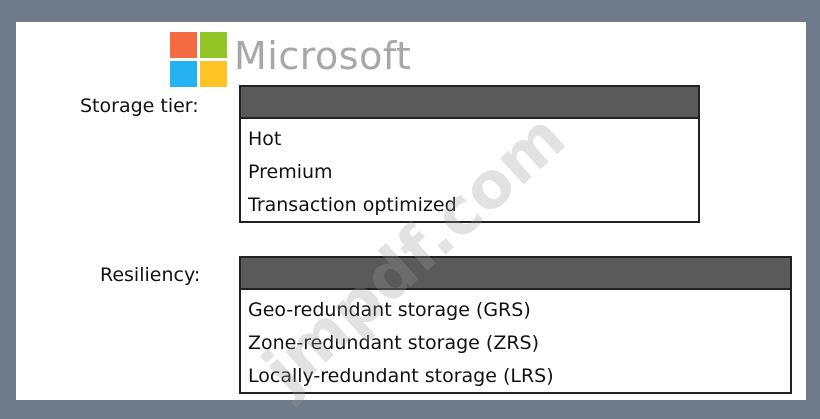 Image resolution: width=820 pixels, height=419 pixels. Describe the element at coordinates (213, 74) in the screenshot. I see `logo-yellow-square` at that location.